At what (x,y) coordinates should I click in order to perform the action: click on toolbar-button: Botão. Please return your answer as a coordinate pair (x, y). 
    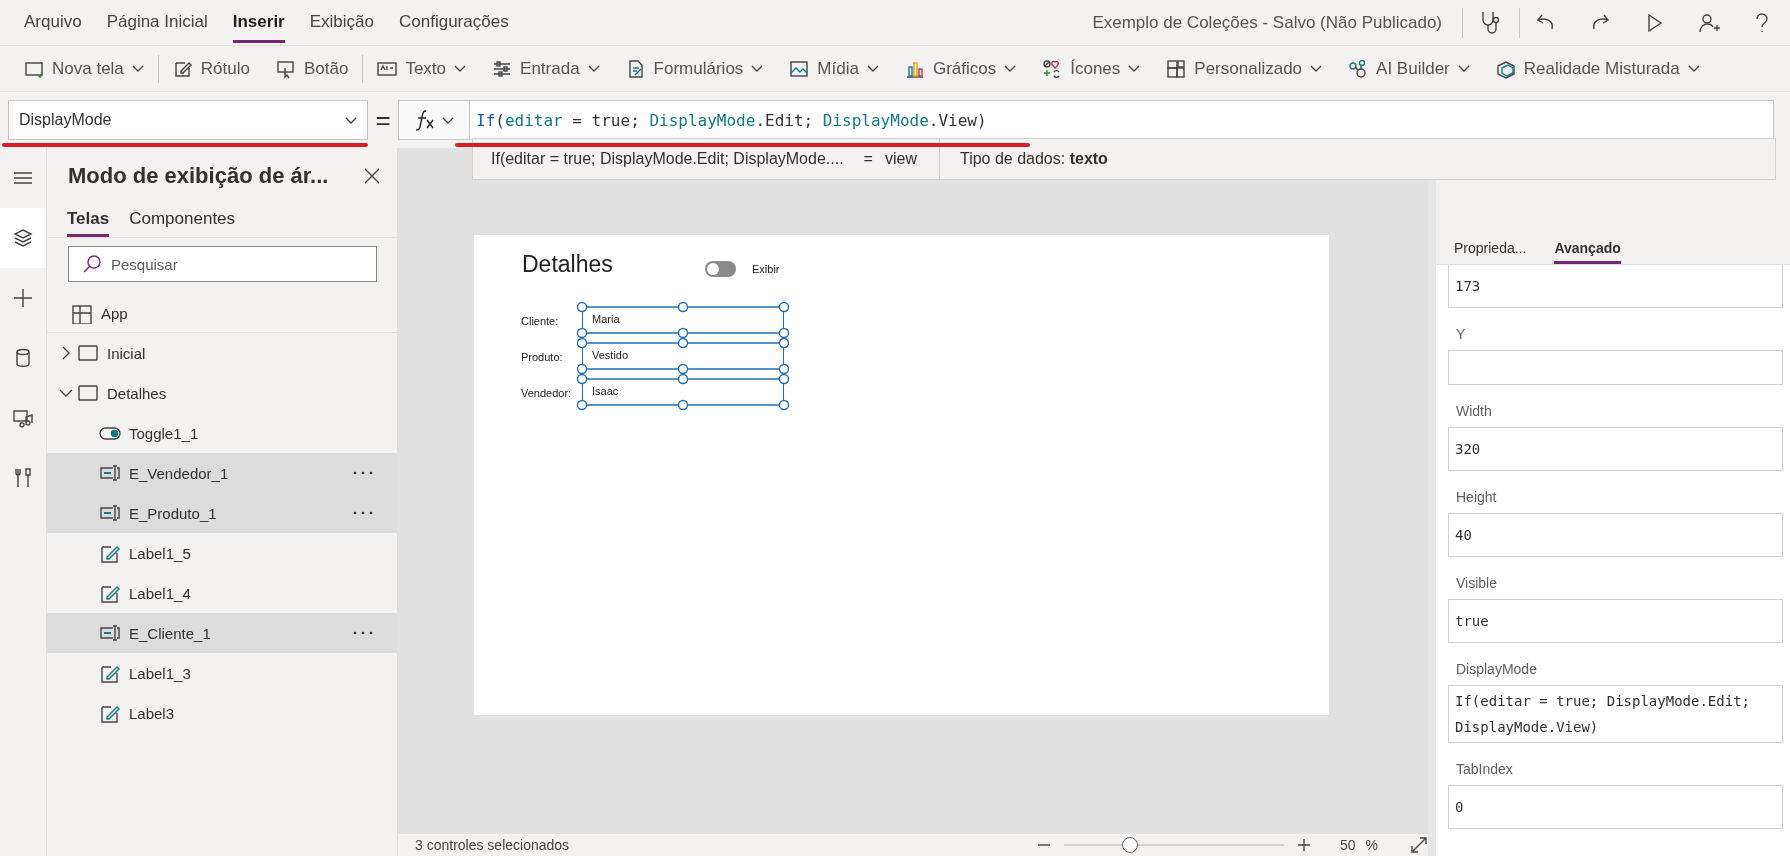
    Looking at the image, I should click on (312, 68).